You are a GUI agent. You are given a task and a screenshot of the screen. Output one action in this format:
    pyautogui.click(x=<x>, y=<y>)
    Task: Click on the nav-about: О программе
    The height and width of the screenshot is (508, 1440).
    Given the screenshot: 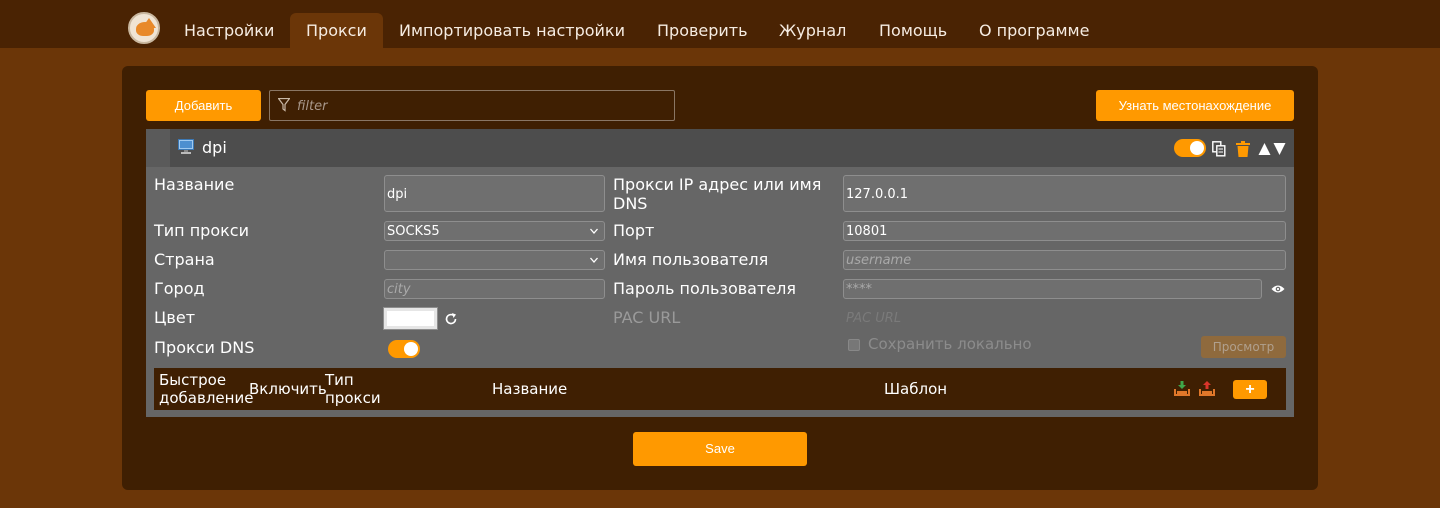 What is the action you would take?
    pyautogui.click(x=1034, y=30)
    